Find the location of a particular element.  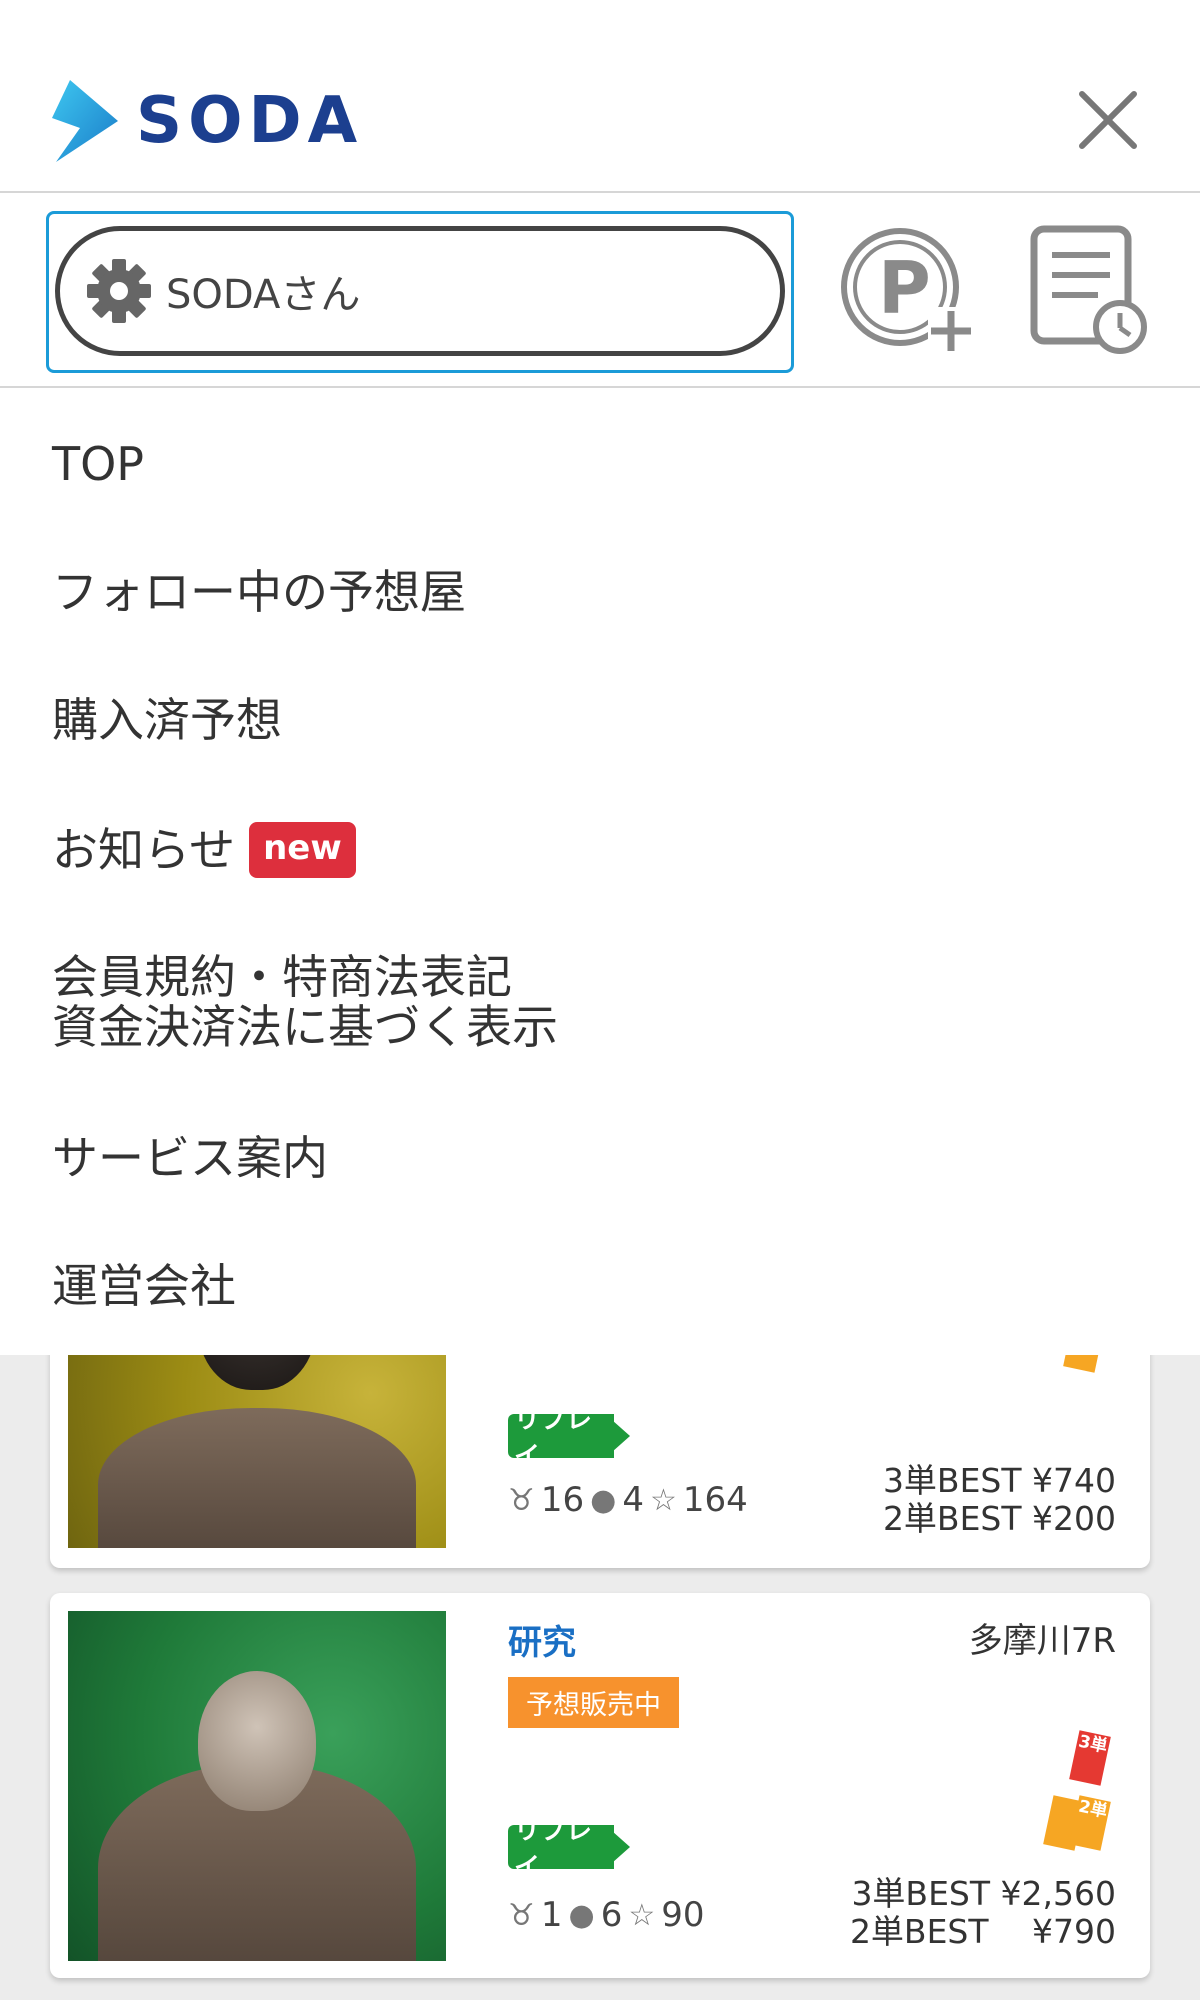

close-icon is located at coordinates (1108, 120).